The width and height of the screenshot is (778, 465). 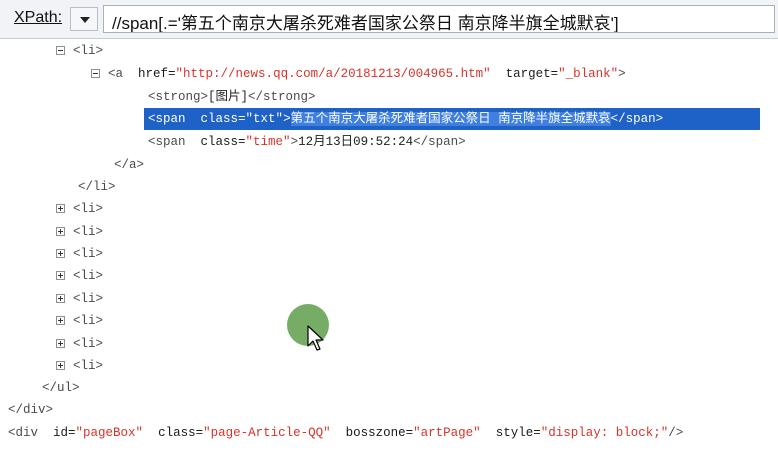 I want to click on xpath-label-text: XPath:, so click(x=38, y=17).